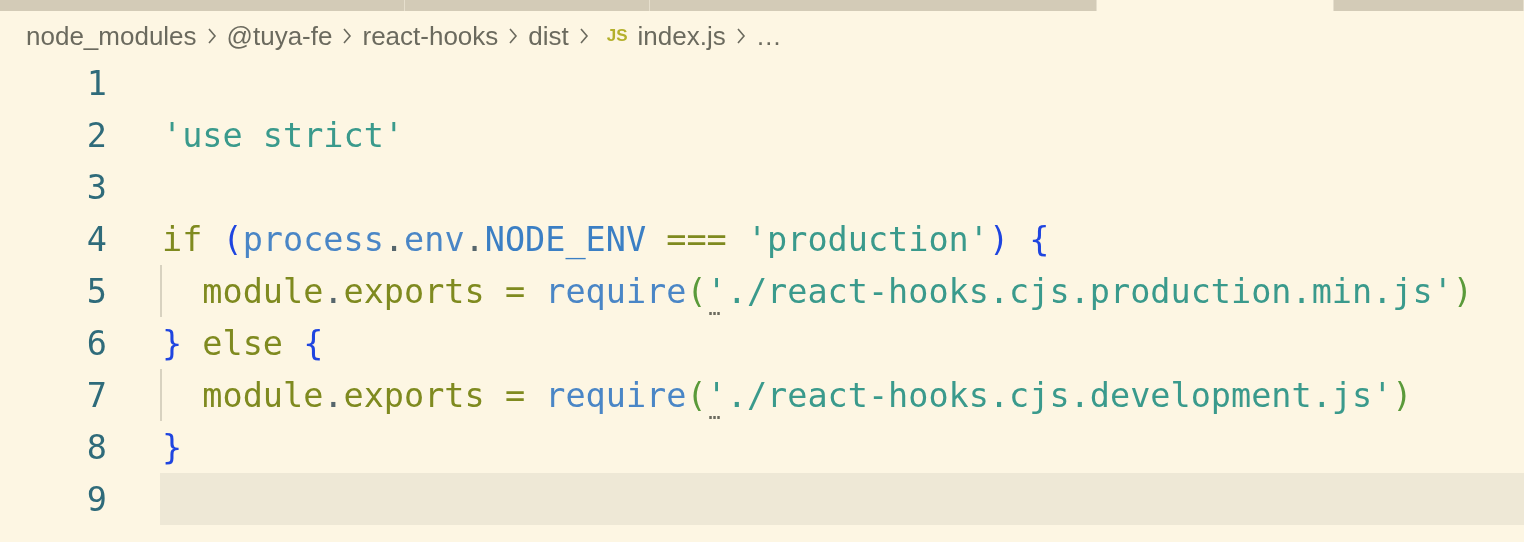  Describe the element at coordinates (242, 343) in the screenshot. I see `code-token: else` at that location.